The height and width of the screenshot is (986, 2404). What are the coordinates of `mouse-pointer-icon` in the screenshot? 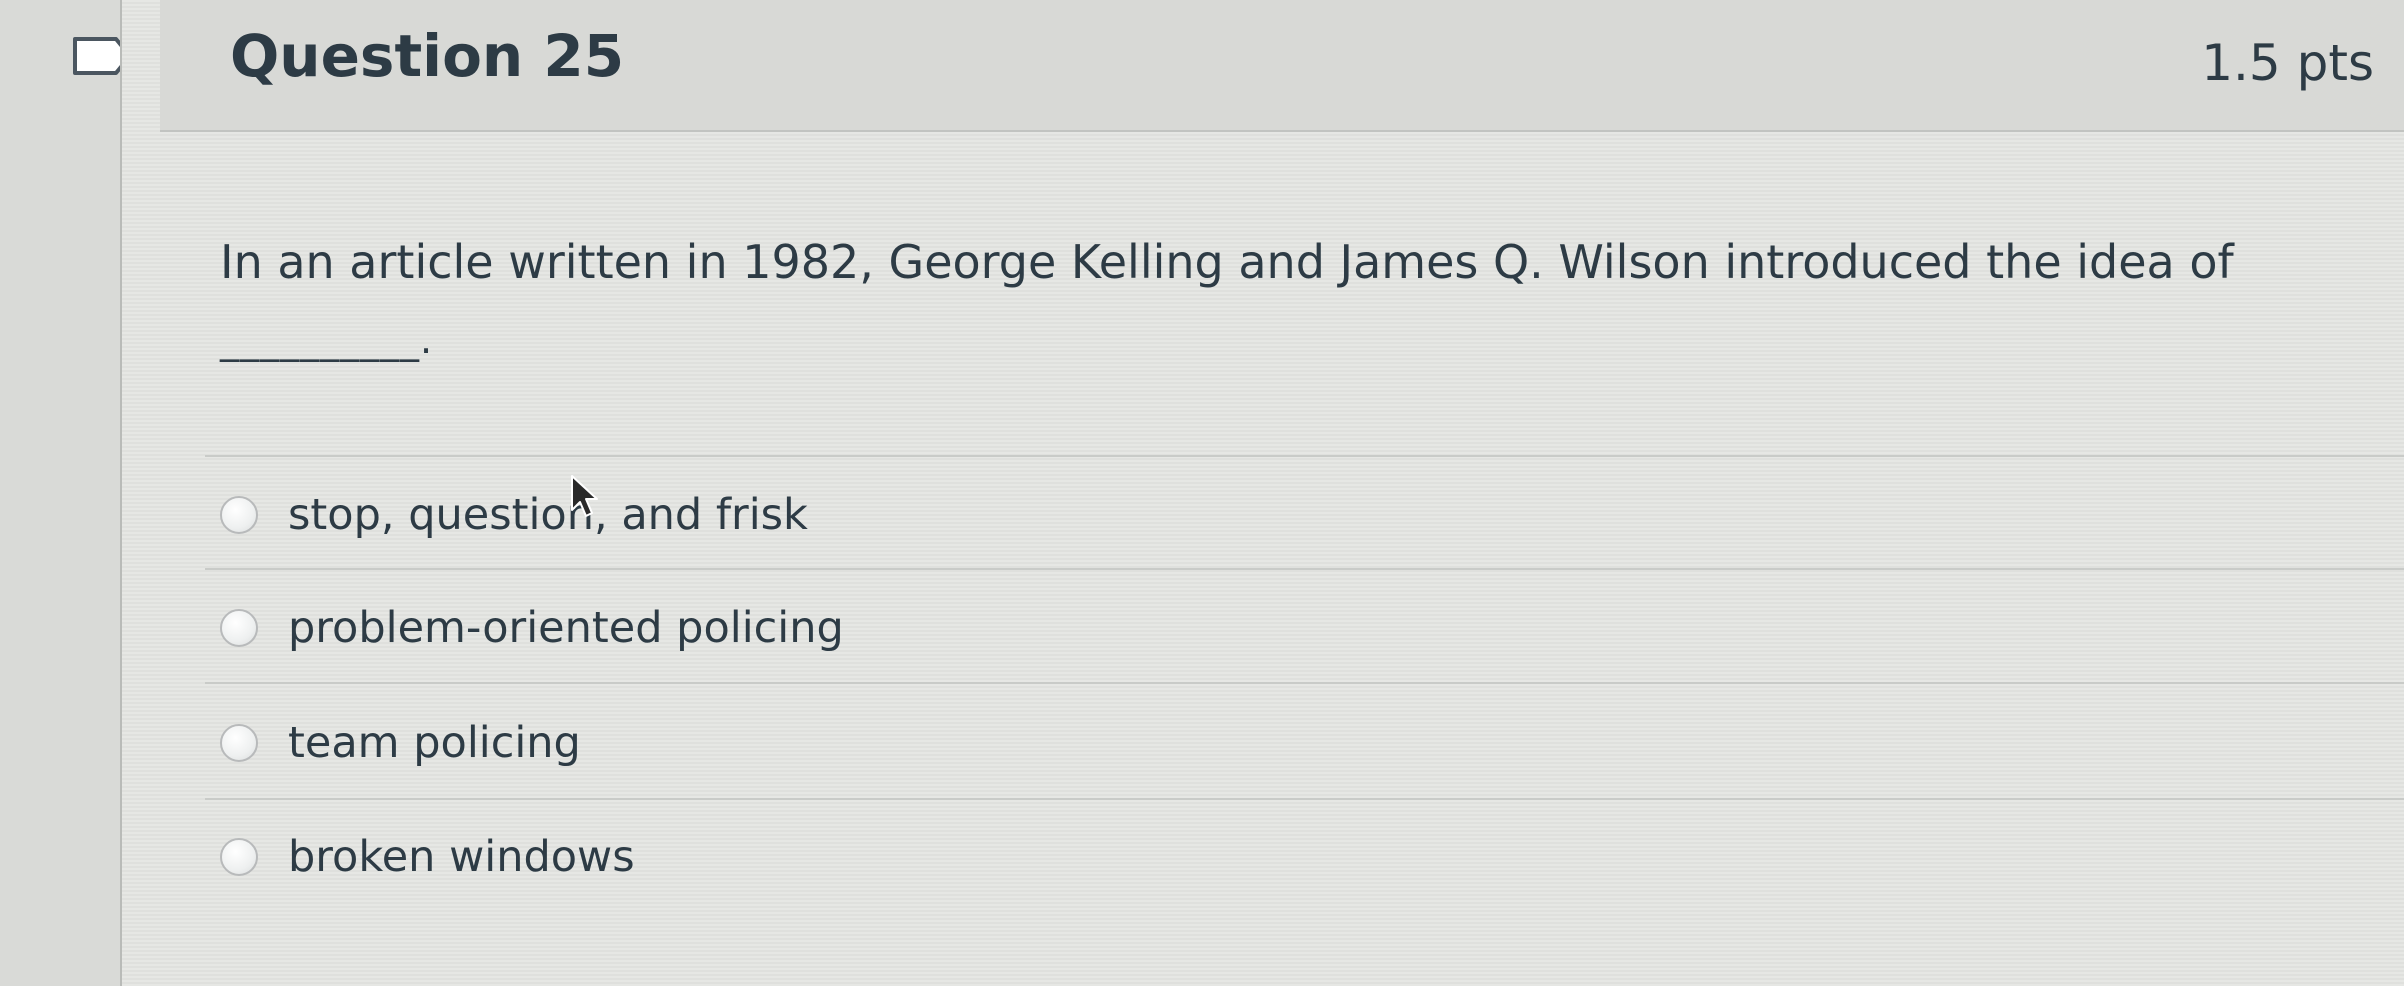 It's located at (584, 496).